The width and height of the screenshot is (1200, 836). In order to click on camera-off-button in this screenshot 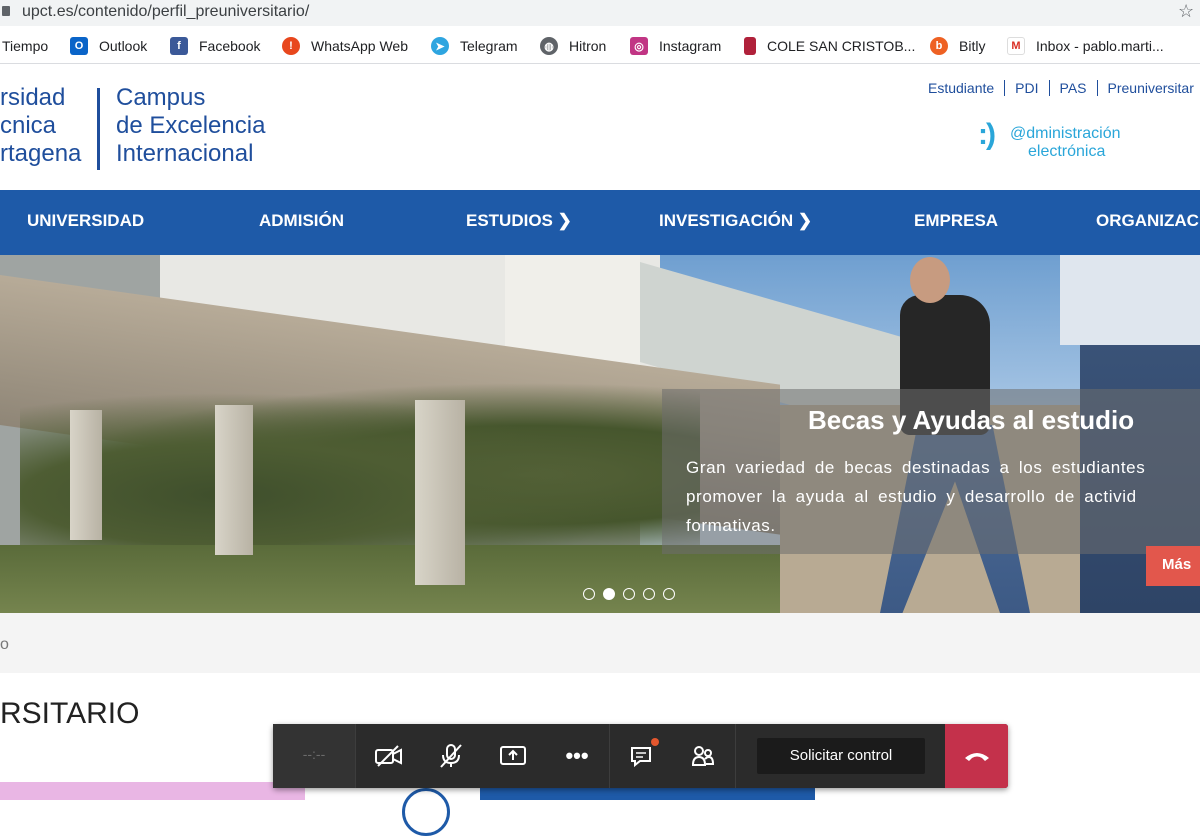, I will do `click(389, 756)`.